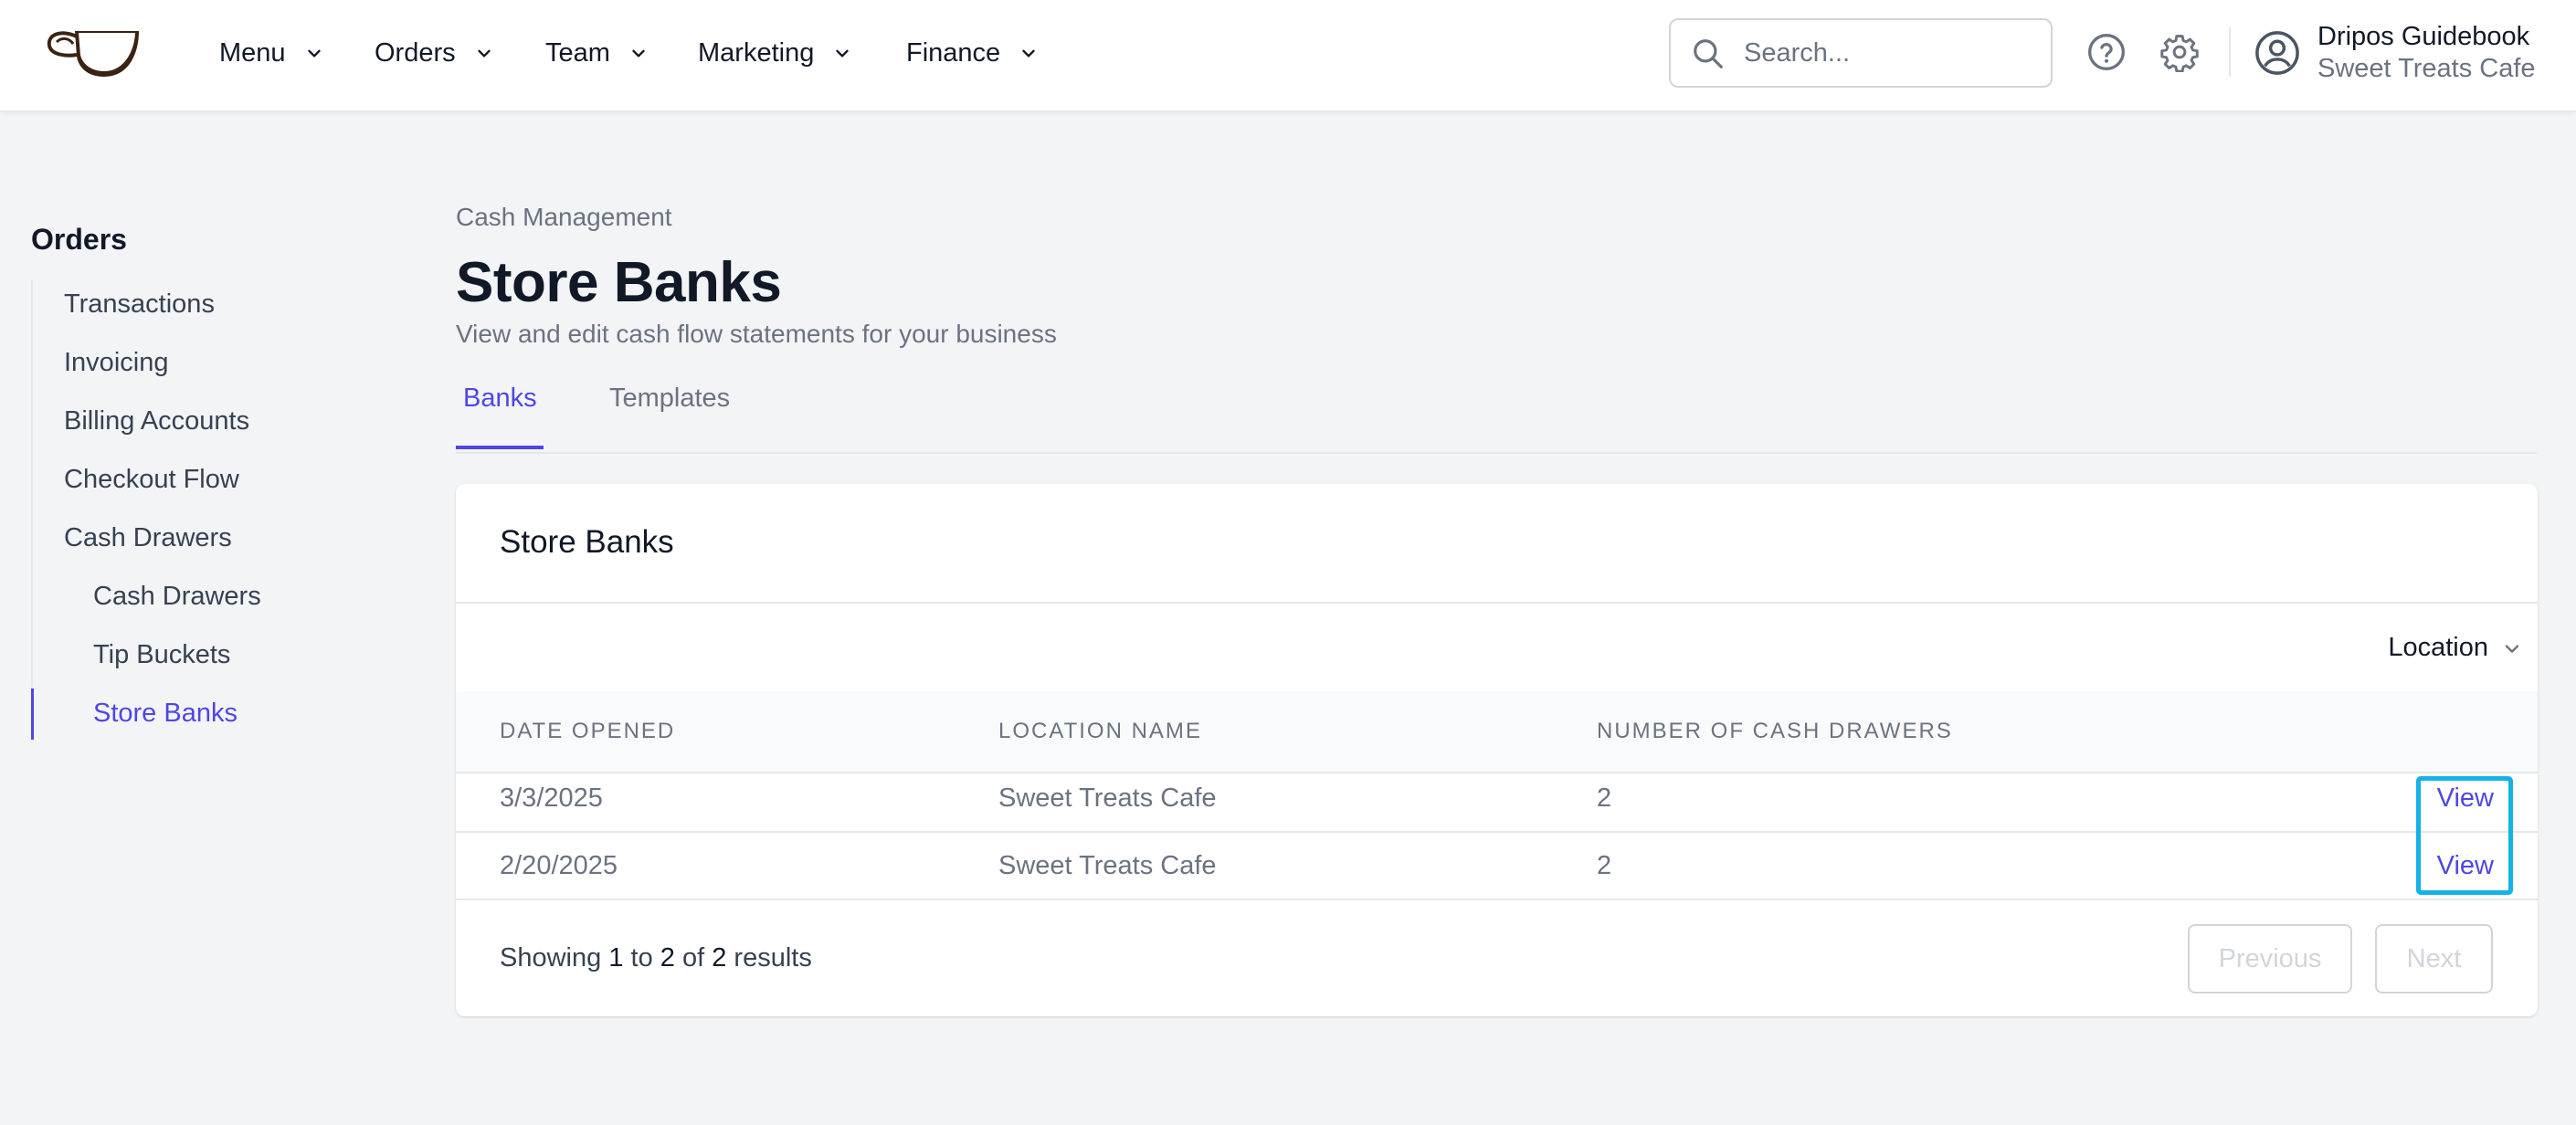 This screenshot has height=1125, width=2576. I want to click on search-icon, so click(1708, 54).